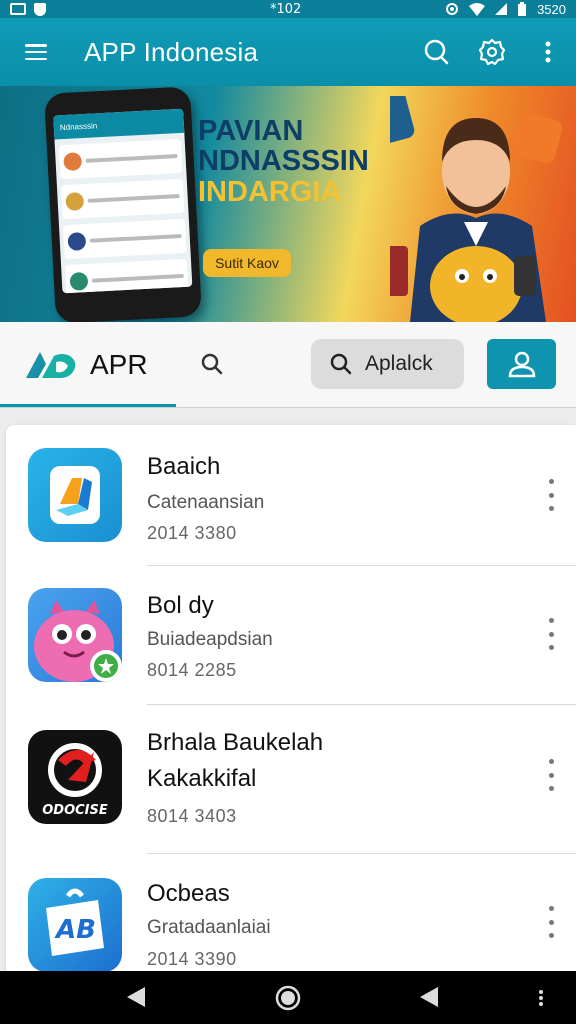 The height and width of the screenshot is (1024, 576). Describe the element at coordinates (119, 364) in the screenshot. I see `logo-text: APR` at that location.